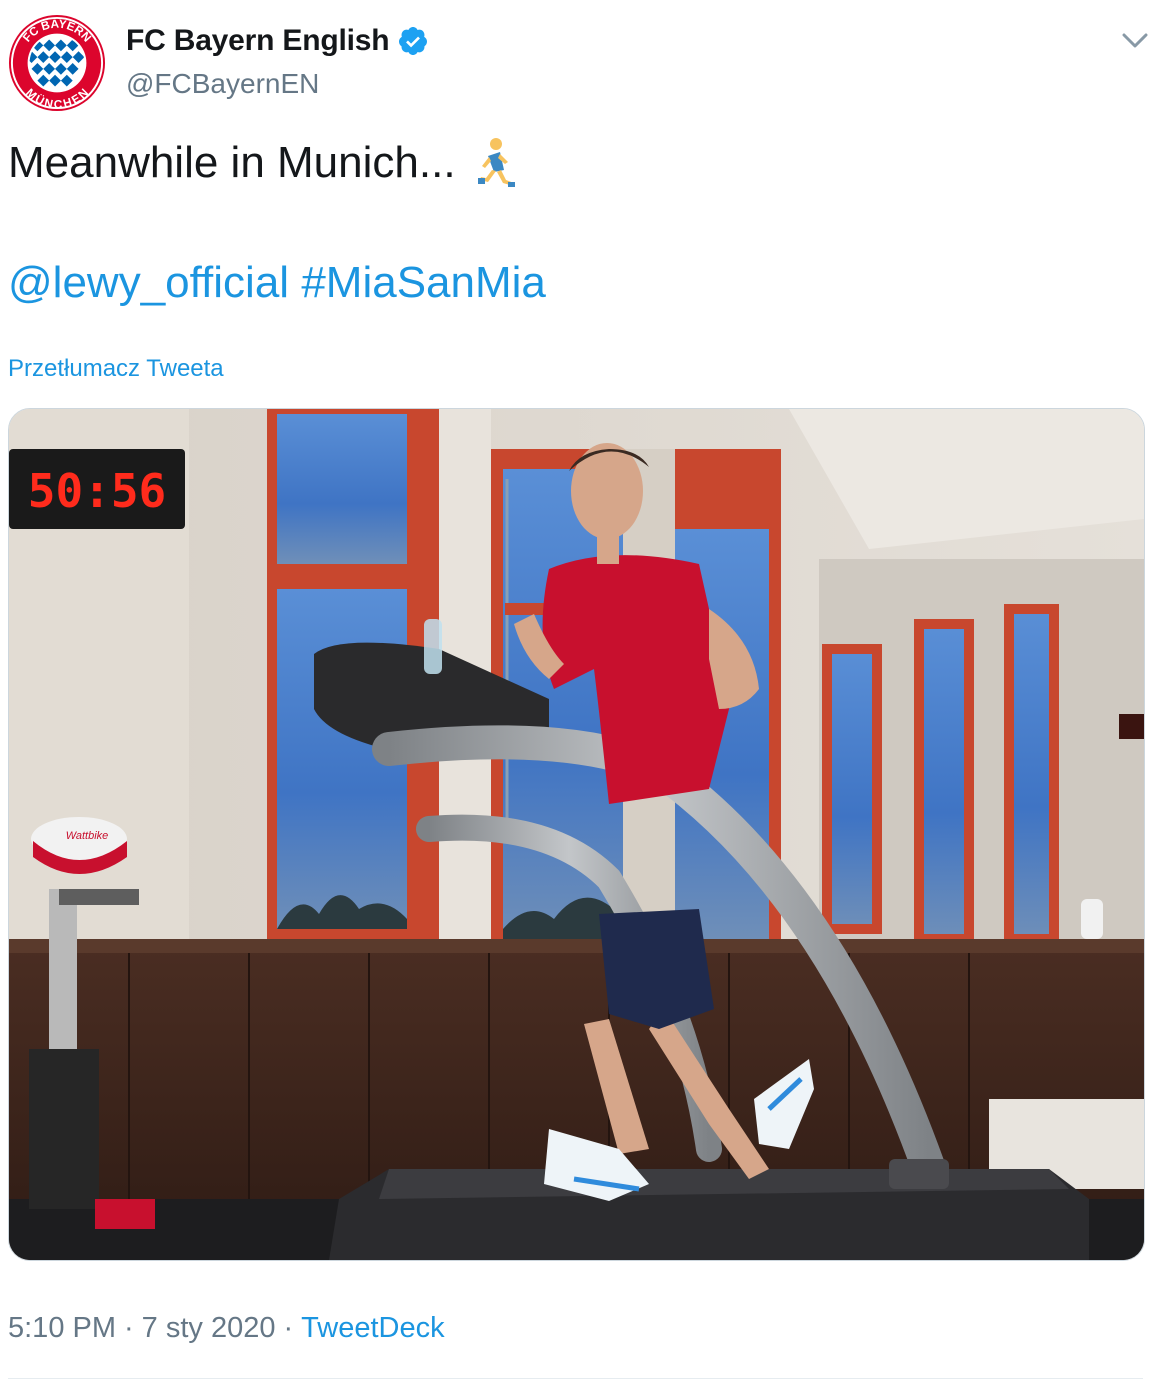  I want to click on tweet-source-link: TweetDeck, so click(372, 1328).